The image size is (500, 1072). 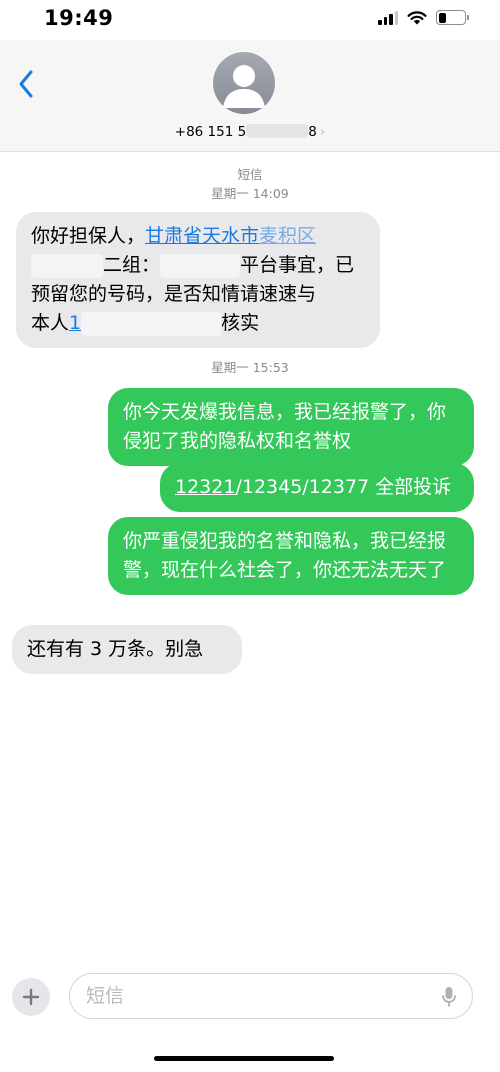 I want to click on chevron-right-icon: ›, so click(x=322, y=132).